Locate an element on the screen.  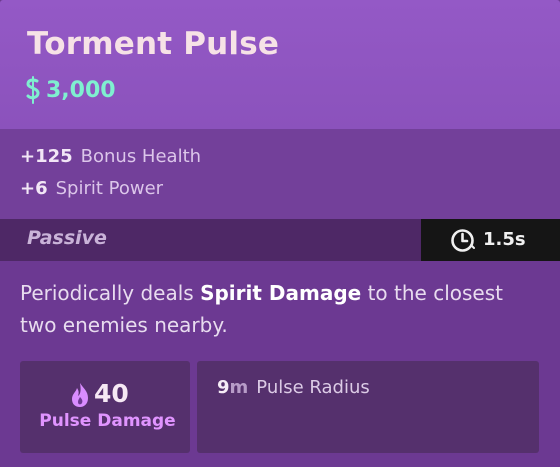
item-title: Torment Pulse is located at coordinates (153, 44).